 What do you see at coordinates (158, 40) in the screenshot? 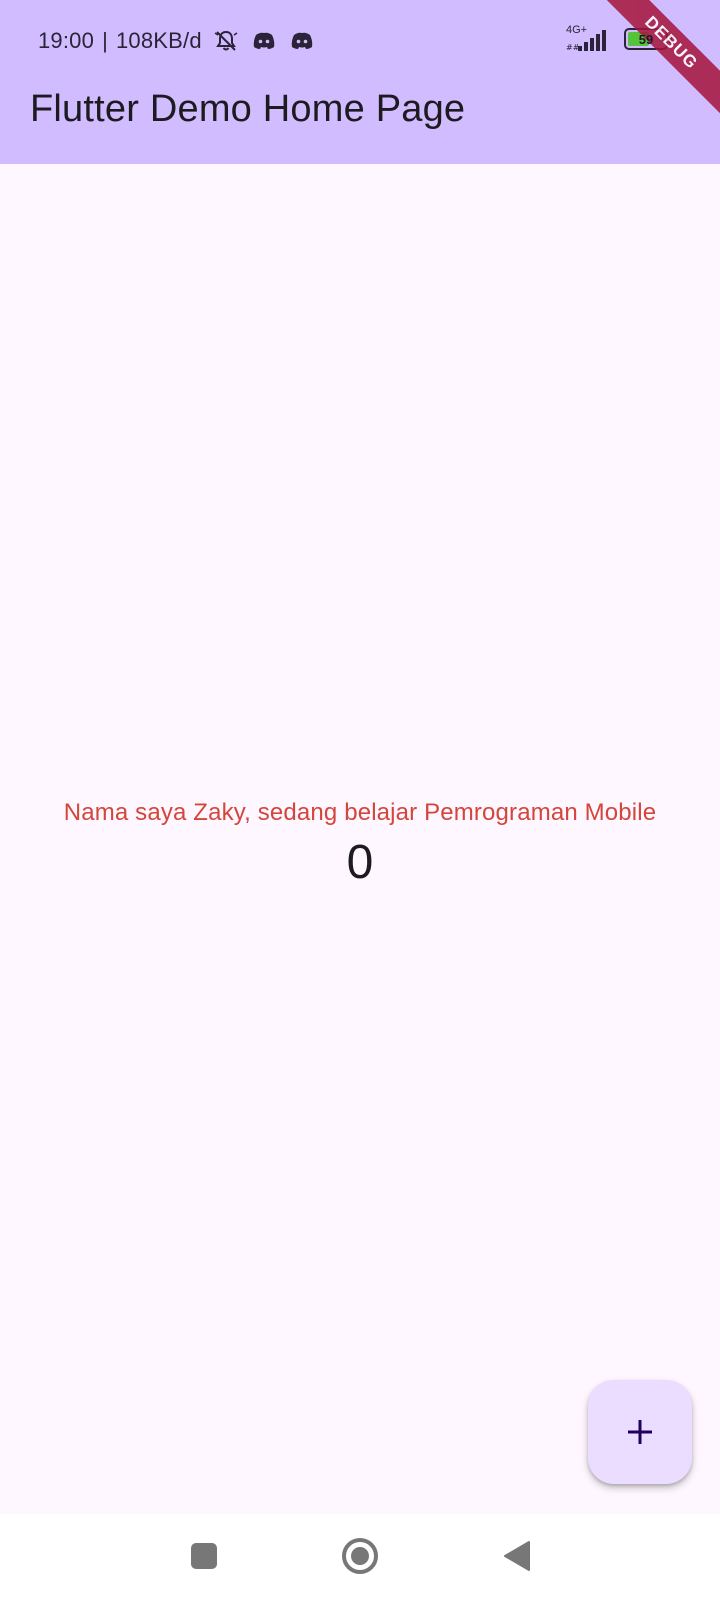
I see `status-network-speed: 108KB/d` at bounding box center [158, 40].